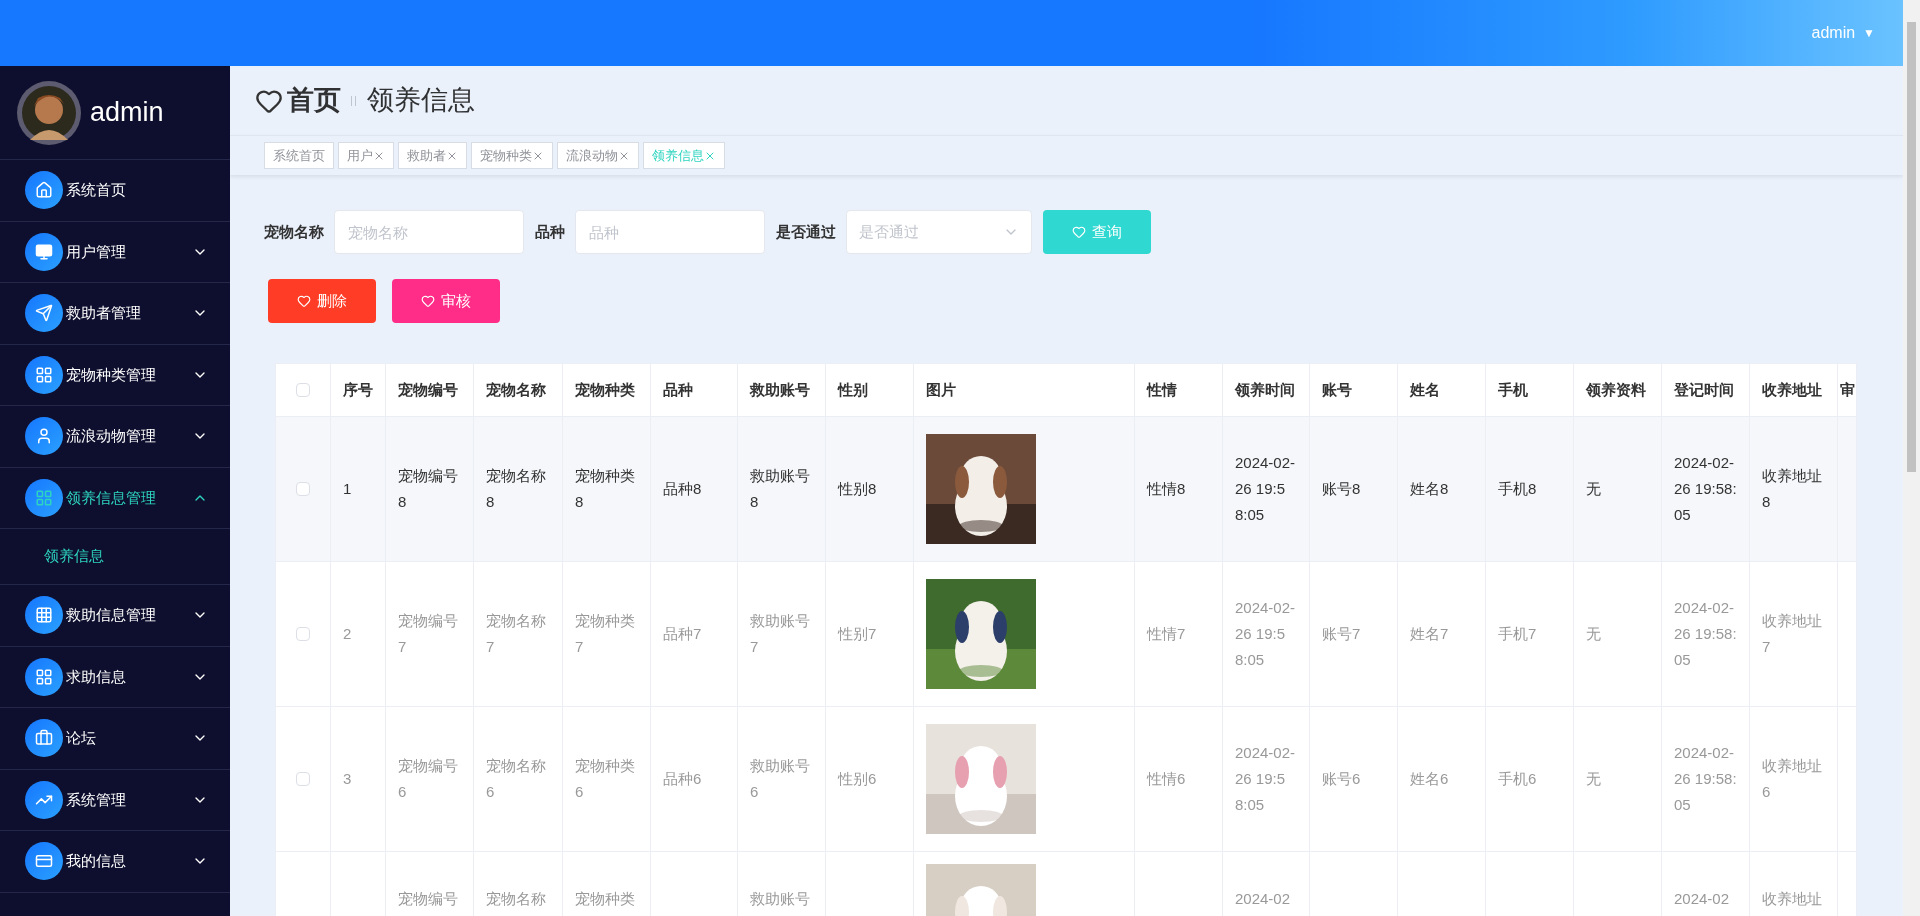  I want to click on table-cell-text: 性别8, so click(857, 489).